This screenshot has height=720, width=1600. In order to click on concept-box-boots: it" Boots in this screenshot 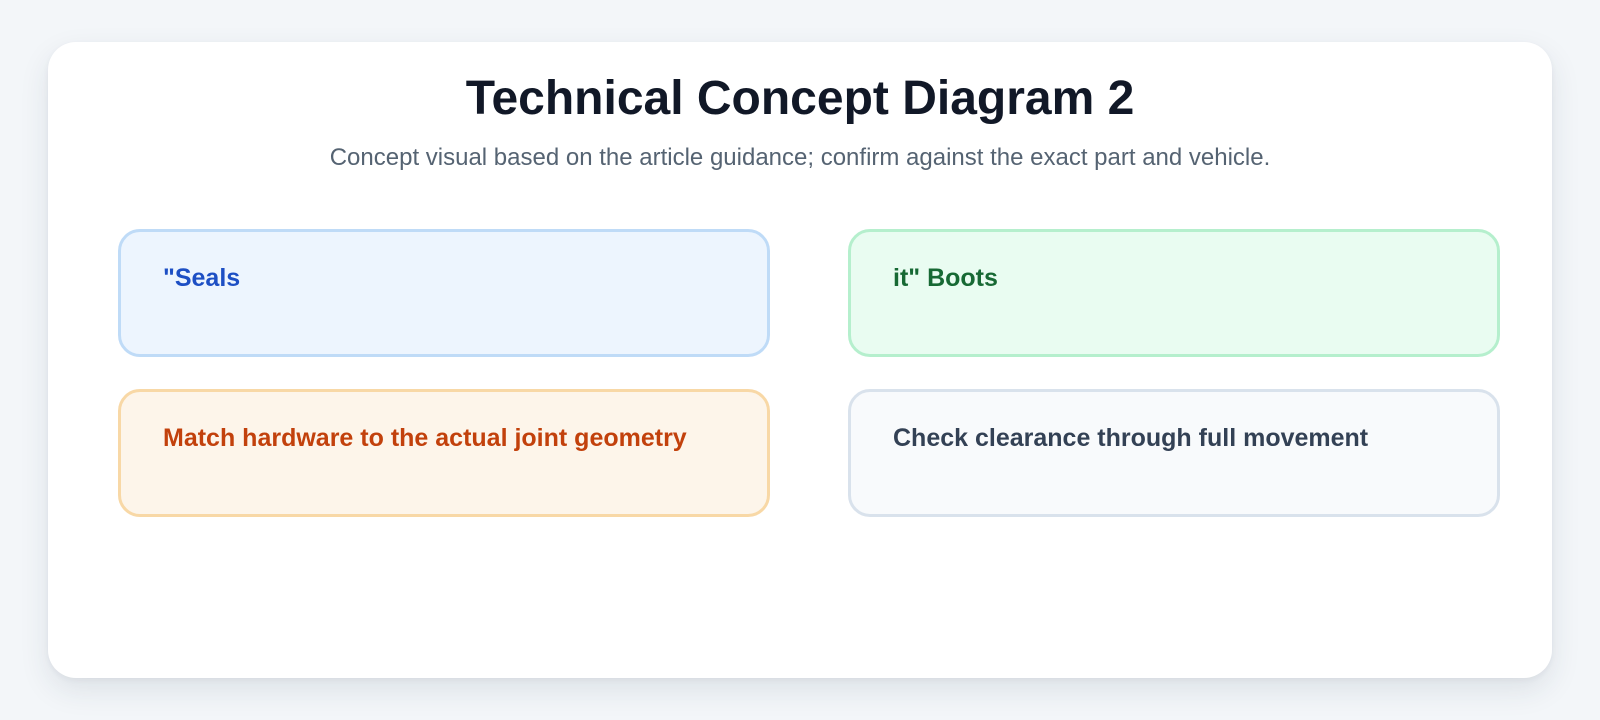, I will do `click(1174, 293)`.